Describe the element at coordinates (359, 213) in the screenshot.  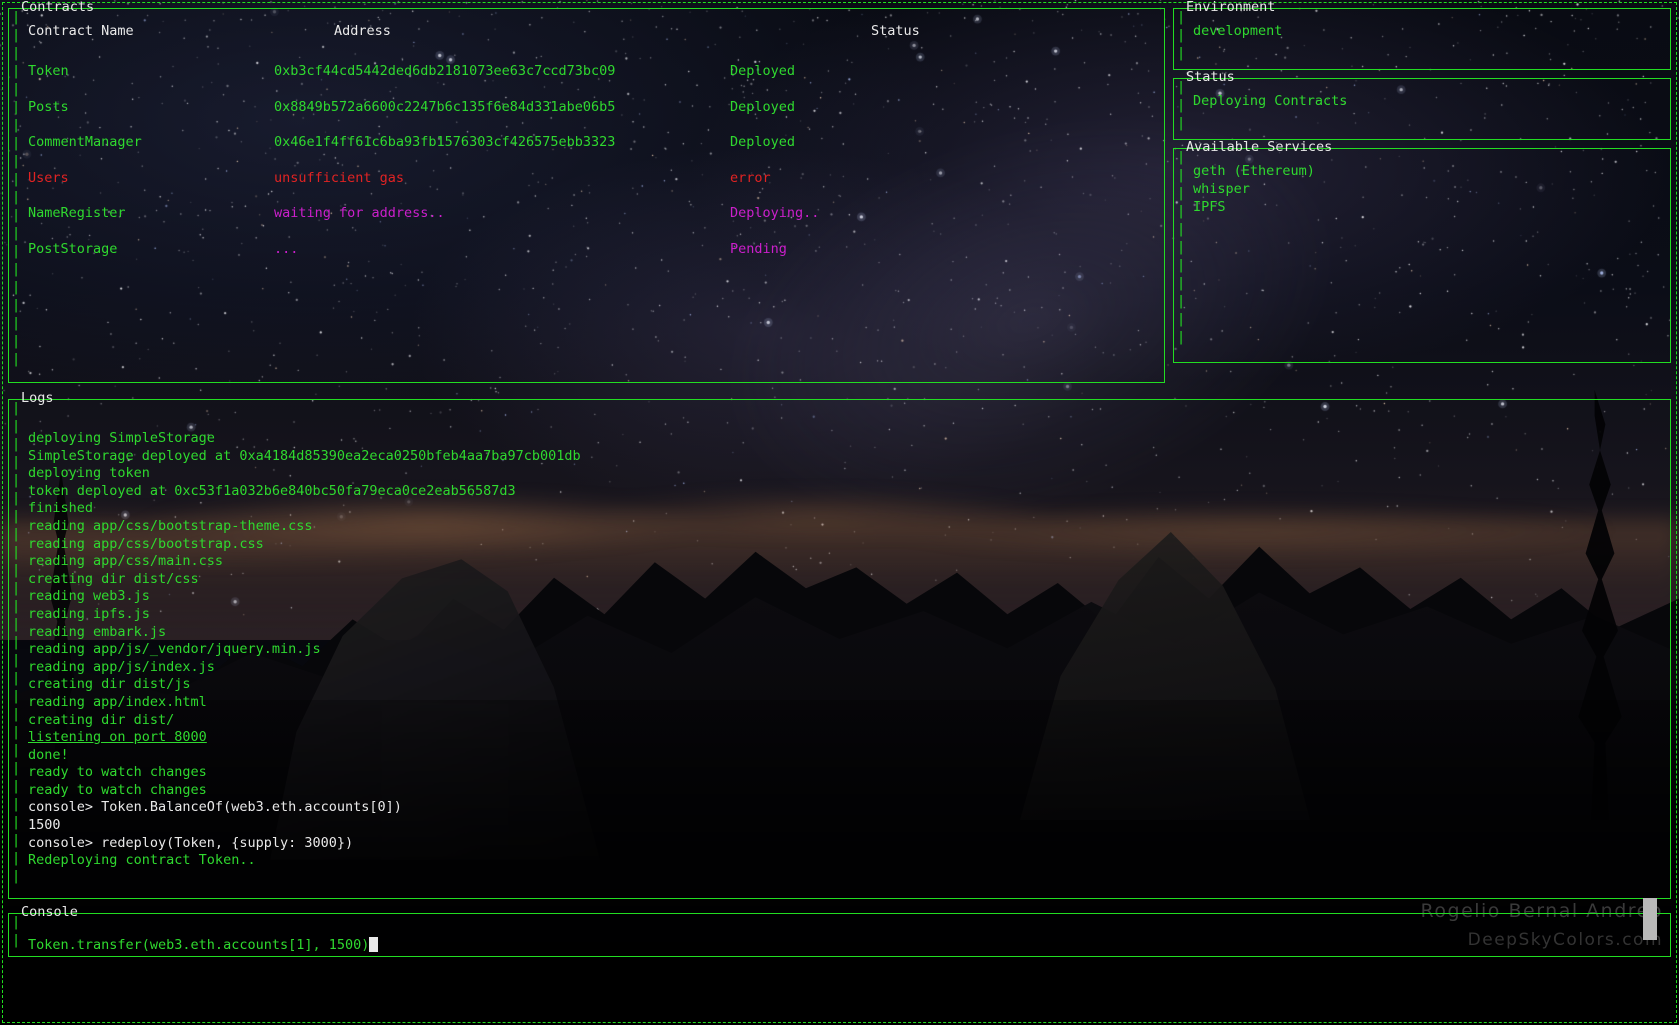
I see `contract-address: waiting for address..` at that location.